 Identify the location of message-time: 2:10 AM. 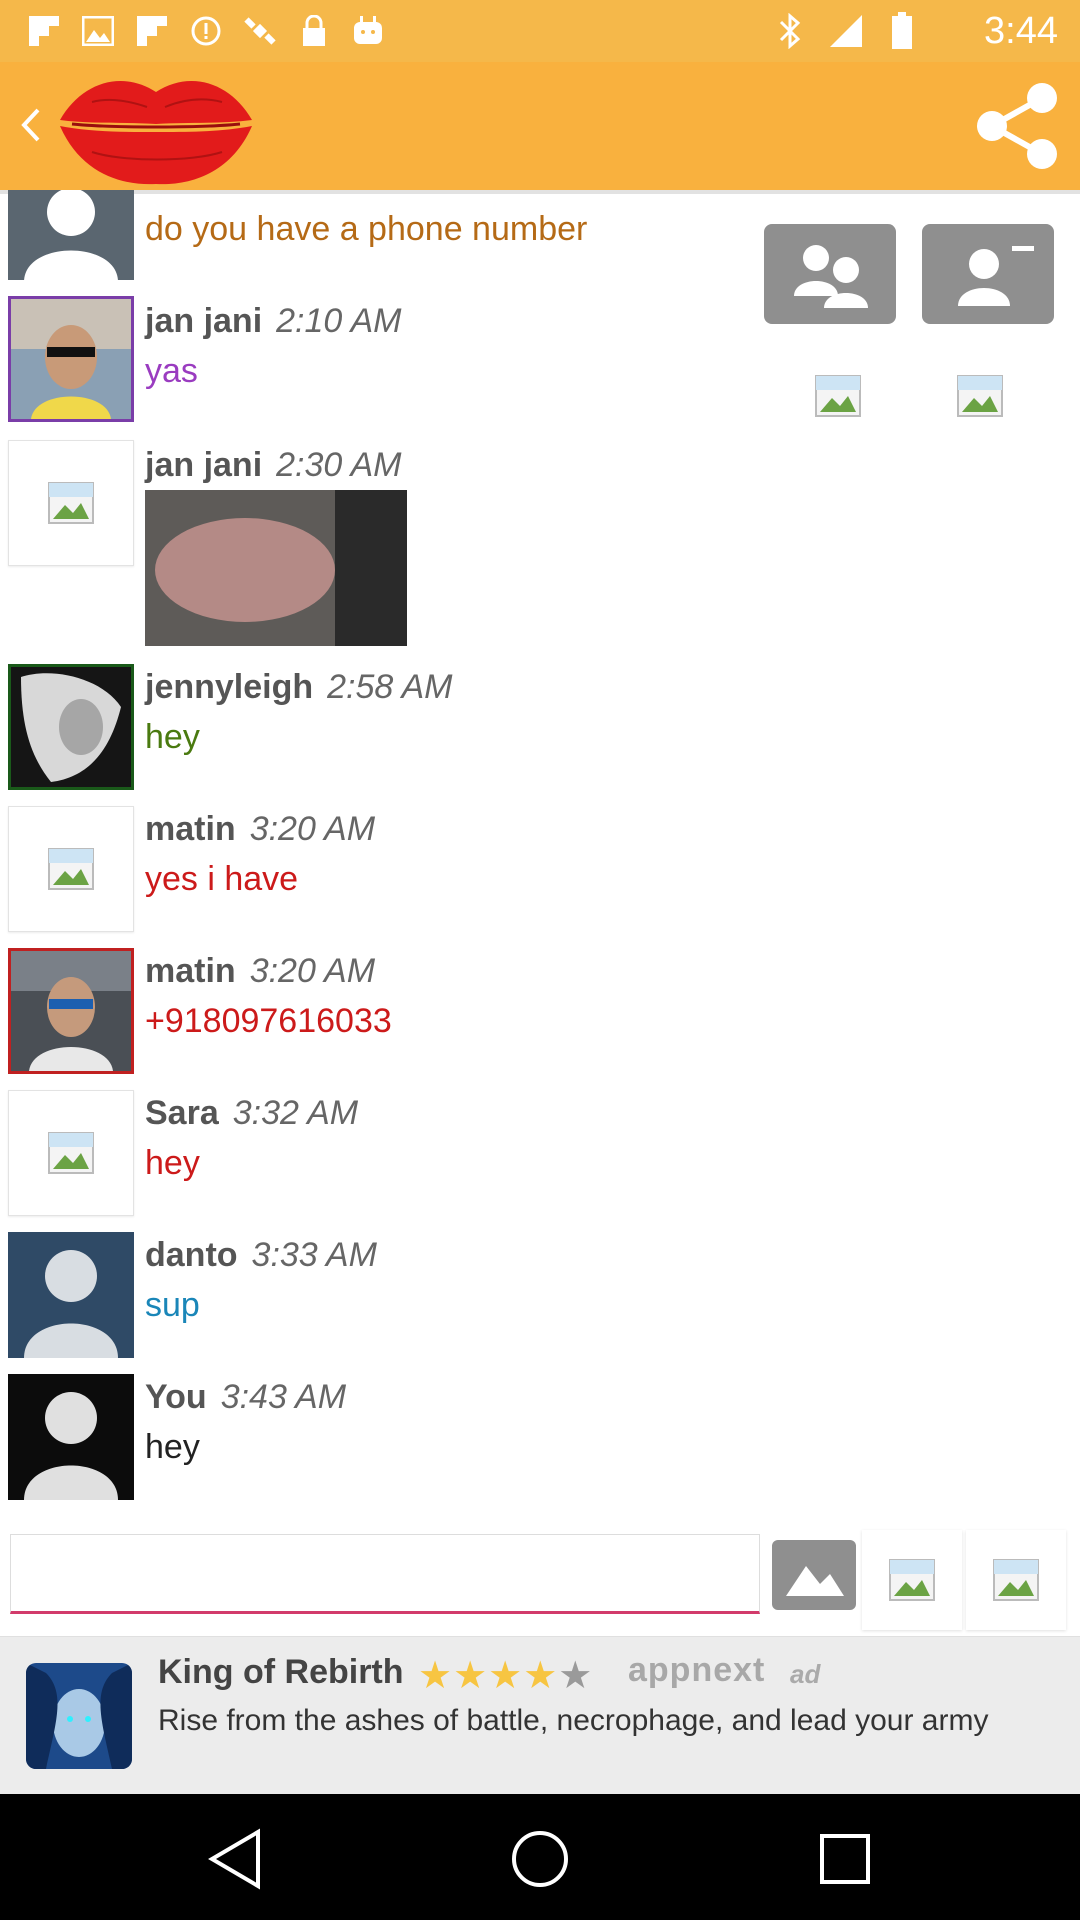
(339, 321).